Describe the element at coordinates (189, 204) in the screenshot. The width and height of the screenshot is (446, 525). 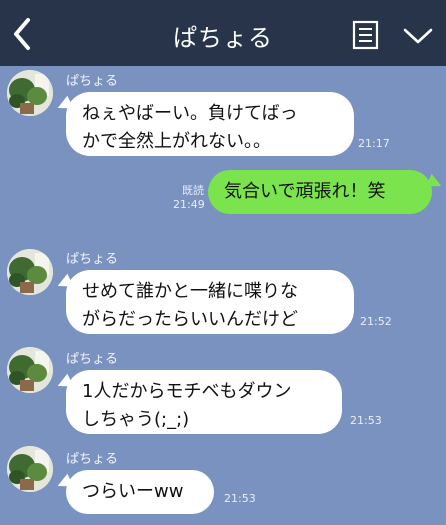
I see `message-time: 21:49` at that location.